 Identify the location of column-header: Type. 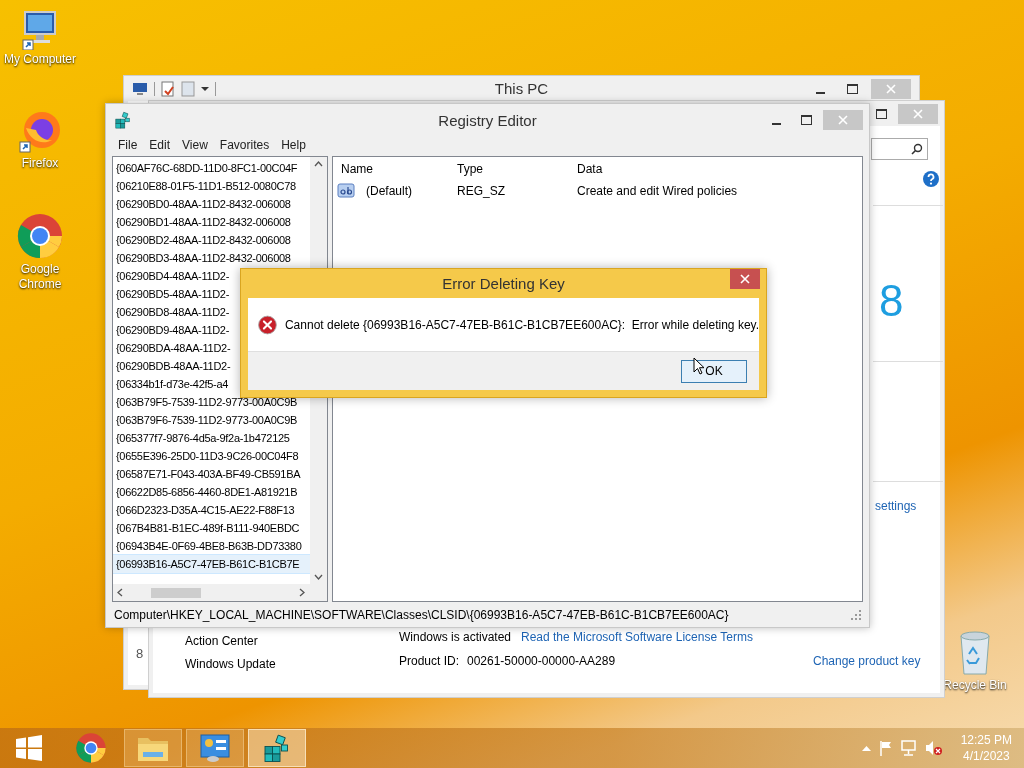
(509, 169).